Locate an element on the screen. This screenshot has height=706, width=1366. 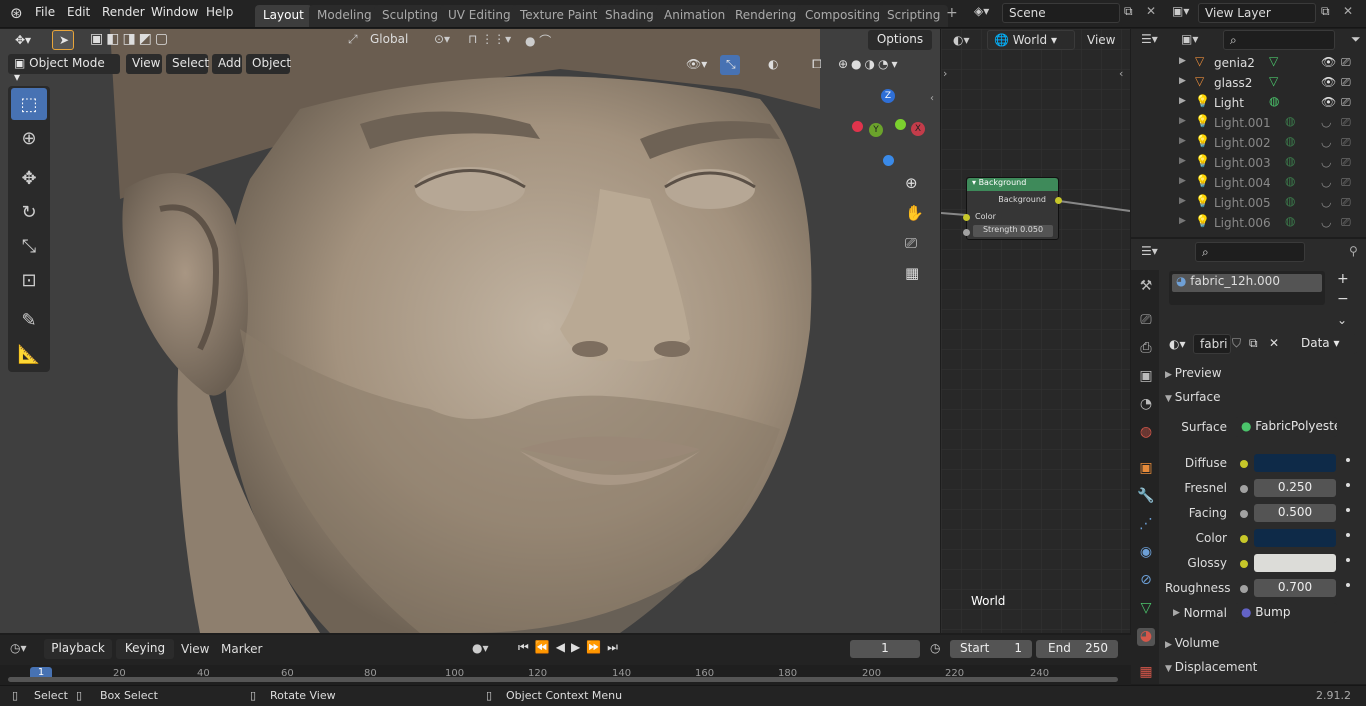
axis-neg-y-icon is located at coordinates (900, 124).